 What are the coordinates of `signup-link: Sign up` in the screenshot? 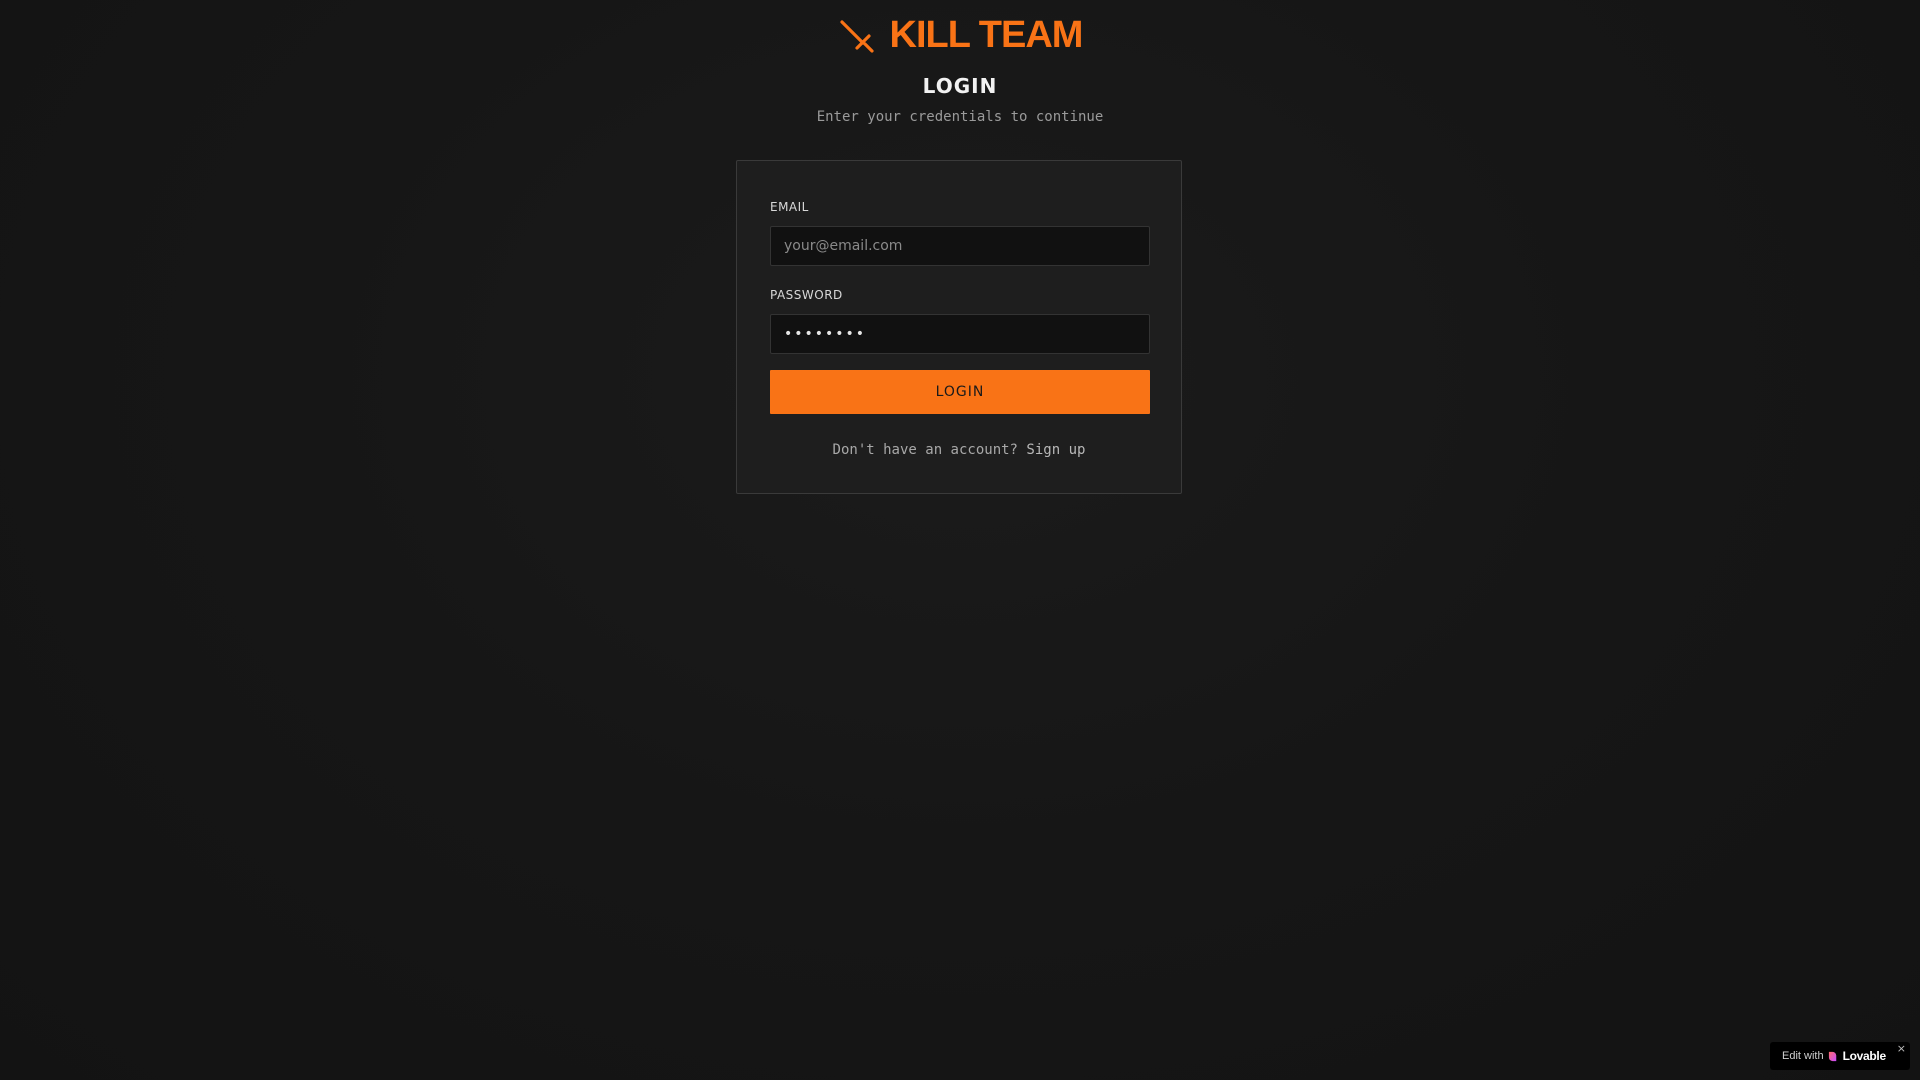 It's located at (1055, 450).